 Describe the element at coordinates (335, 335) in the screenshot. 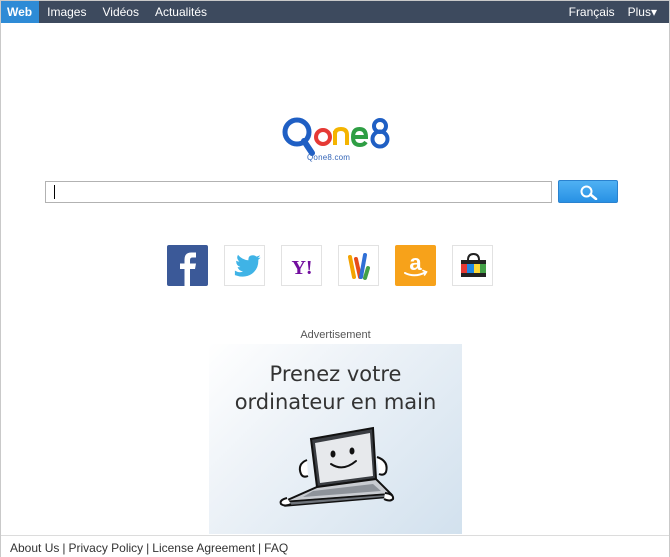

I see `advertisement-label: Advertisement` at that location.